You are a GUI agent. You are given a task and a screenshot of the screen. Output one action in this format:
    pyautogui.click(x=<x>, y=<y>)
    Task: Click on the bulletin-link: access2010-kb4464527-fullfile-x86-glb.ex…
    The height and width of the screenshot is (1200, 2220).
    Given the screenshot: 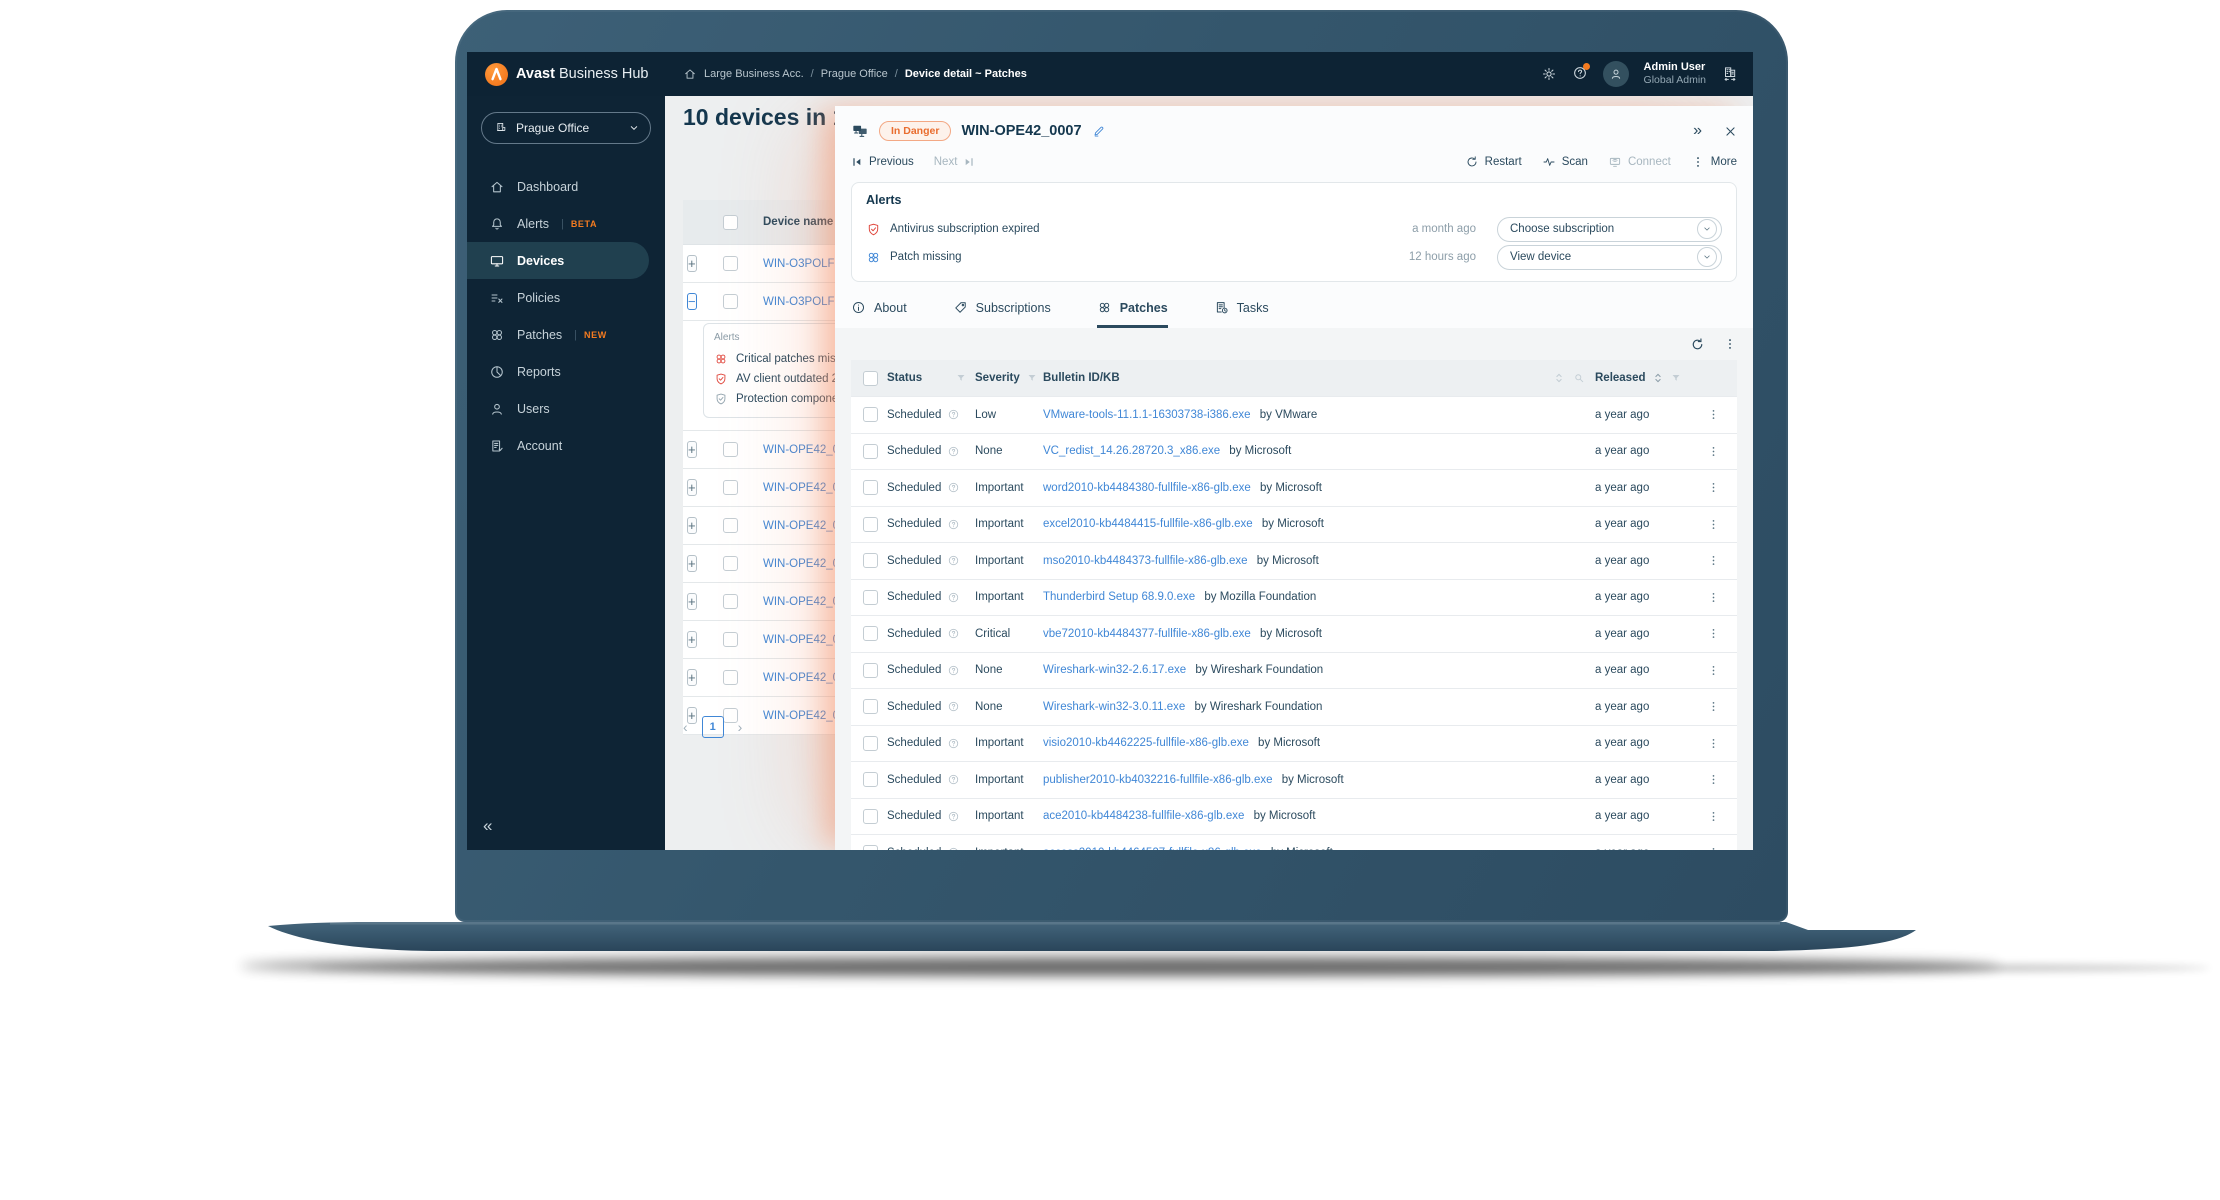 What is the action you would take?
    pyautogui.click(x=1152, y=848)
    